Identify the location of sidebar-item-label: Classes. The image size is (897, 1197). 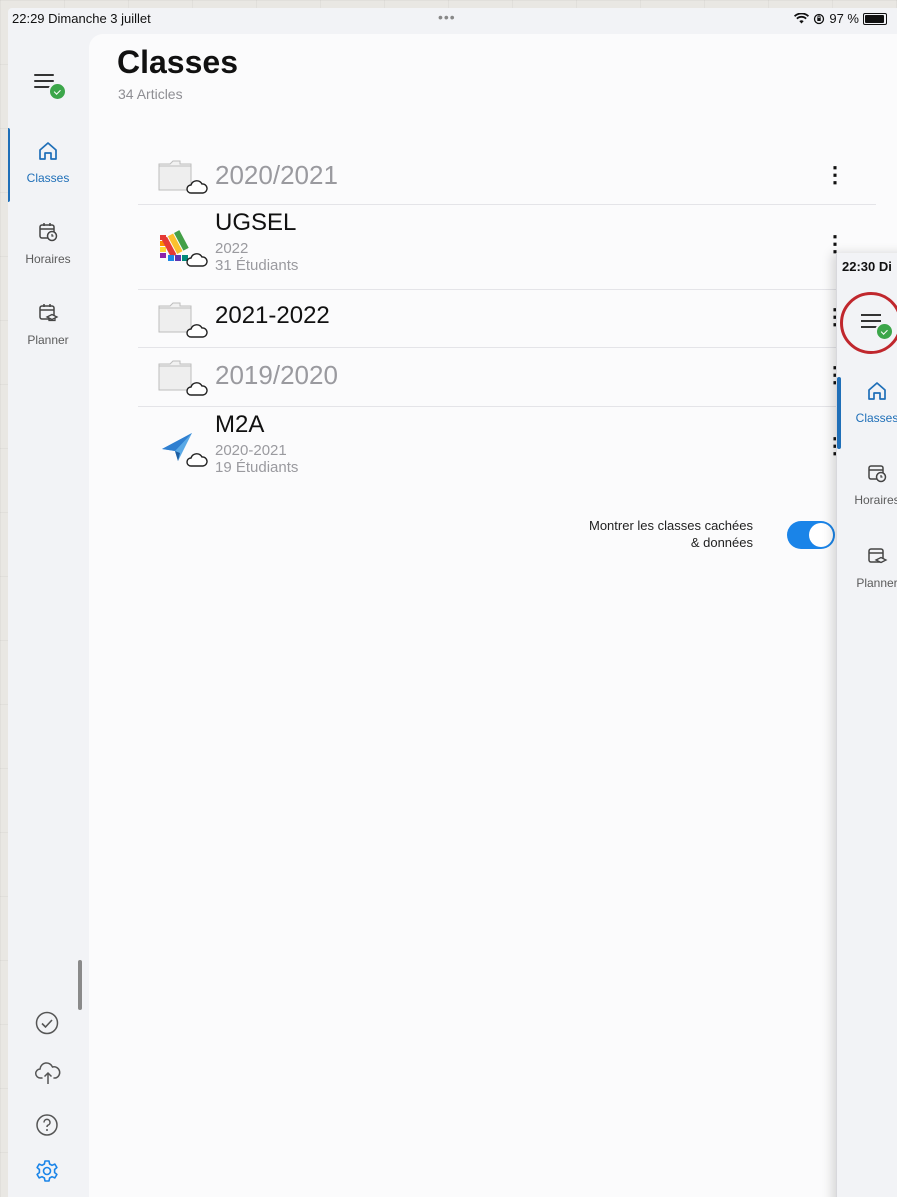
(48, 178).